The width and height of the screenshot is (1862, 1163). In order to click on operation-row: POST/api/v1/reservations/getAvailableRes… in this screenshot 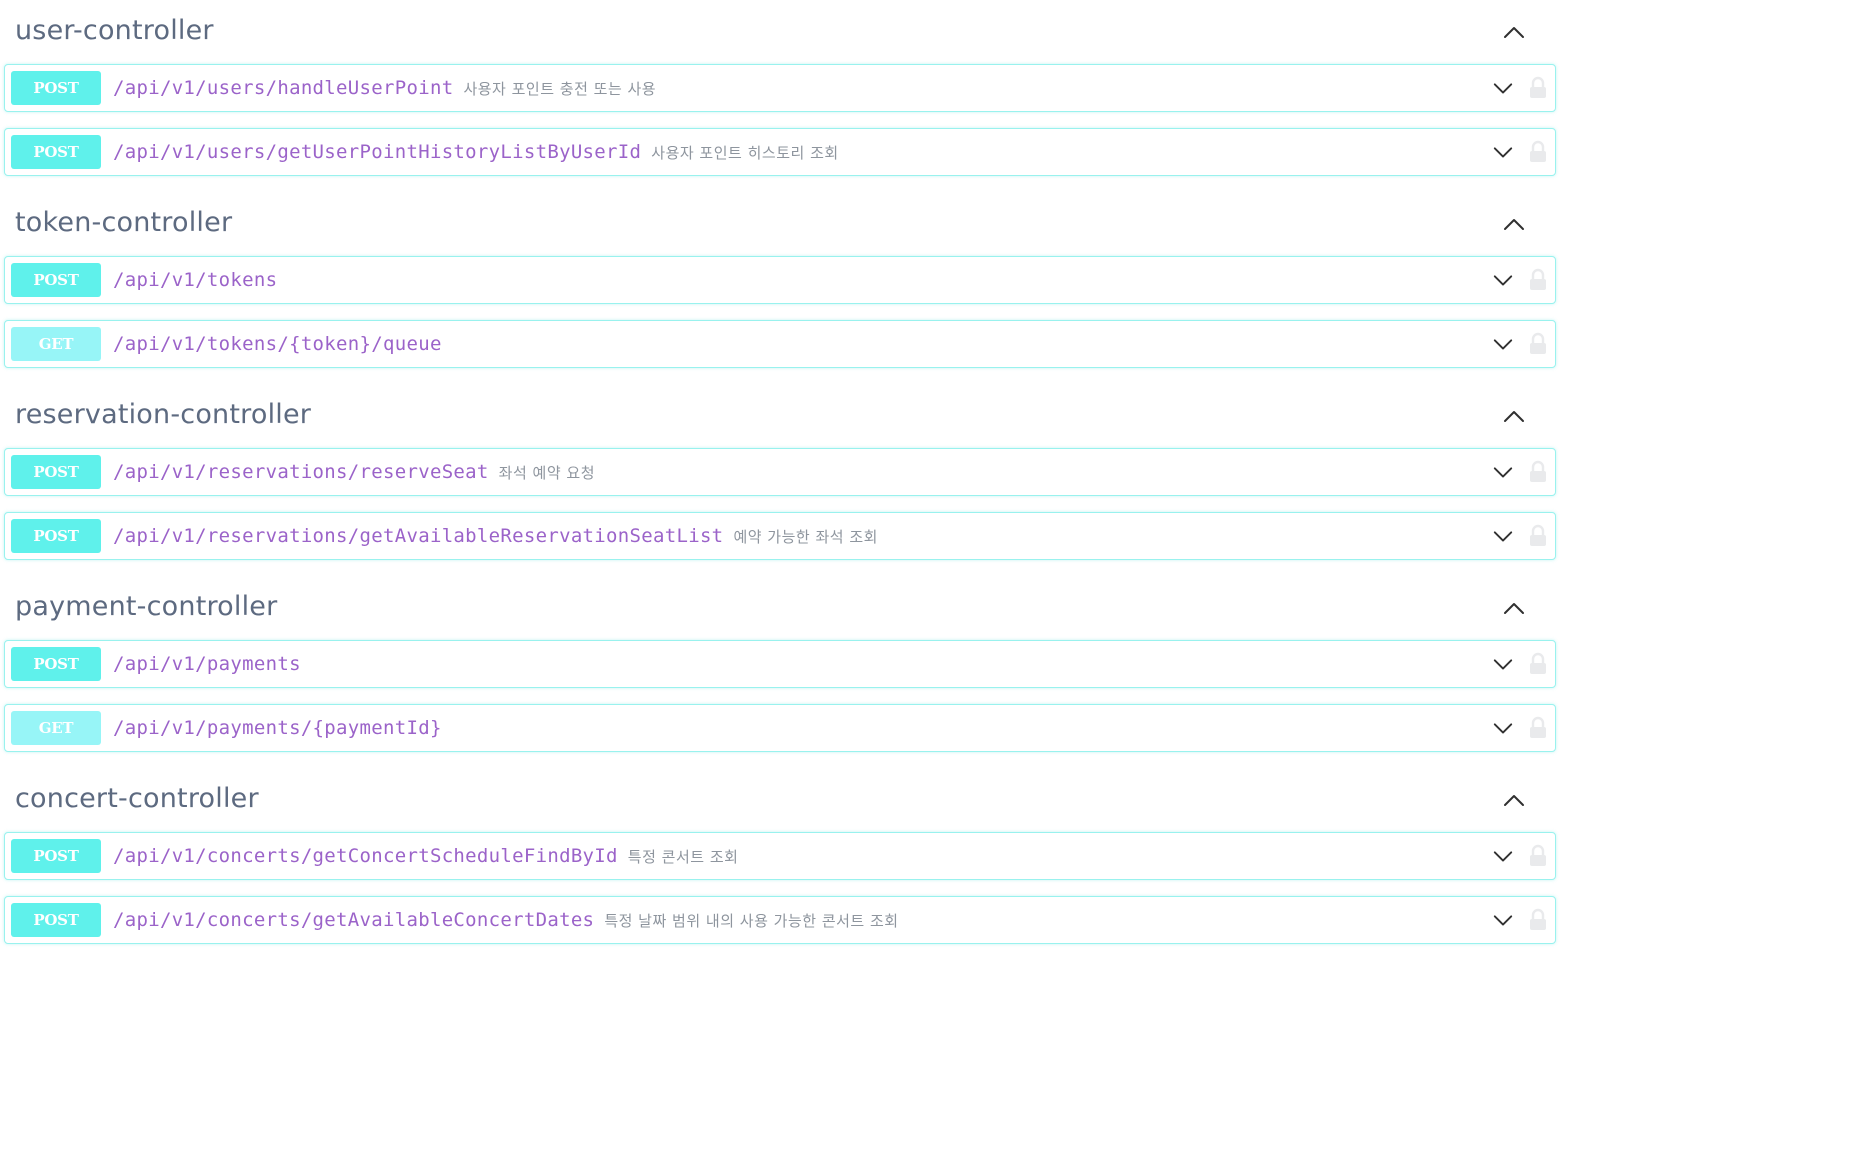, I will do `click(780, 536)`.